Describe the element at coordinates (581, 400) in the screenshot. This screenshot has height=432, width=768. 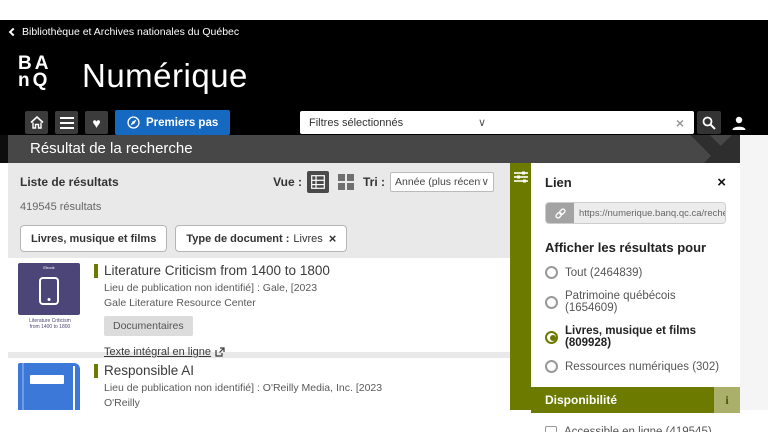
I see `availability-title: Disponibilité` at that location.